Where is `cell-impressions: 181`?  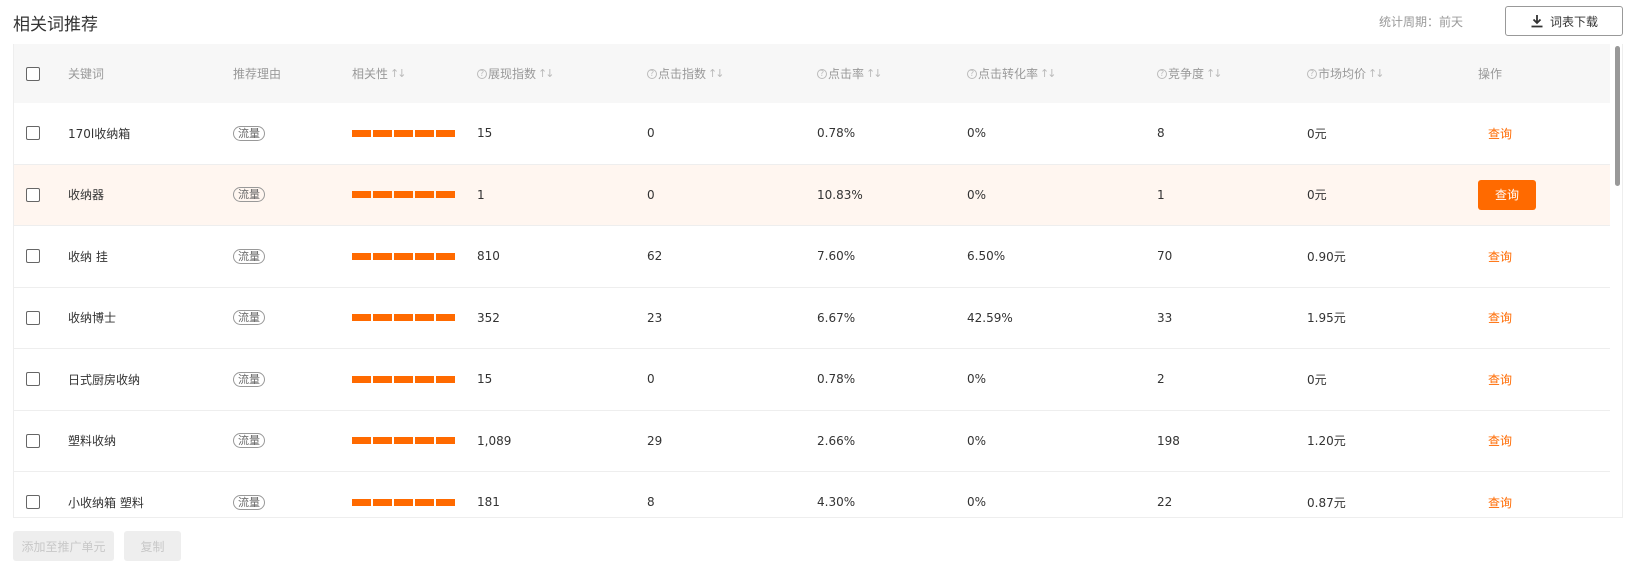
cell-impressions: 181 is located at coordinates (488, 502).